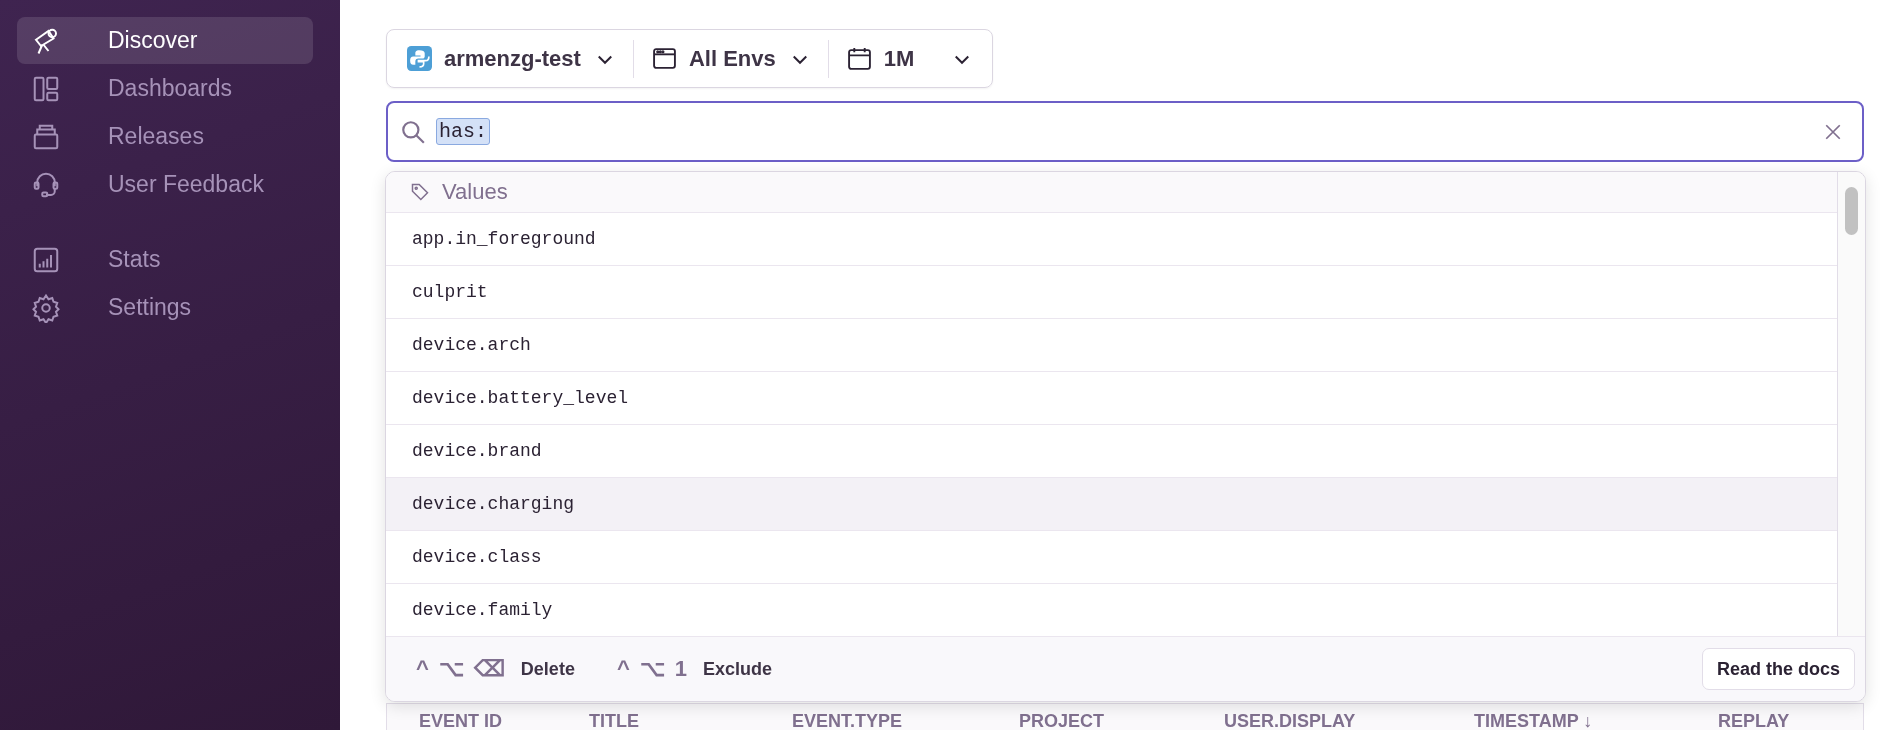  Describe the element at coordinates (905, 720) in the screenshot. I see `column-header: EVENT.TYPE` at that location.